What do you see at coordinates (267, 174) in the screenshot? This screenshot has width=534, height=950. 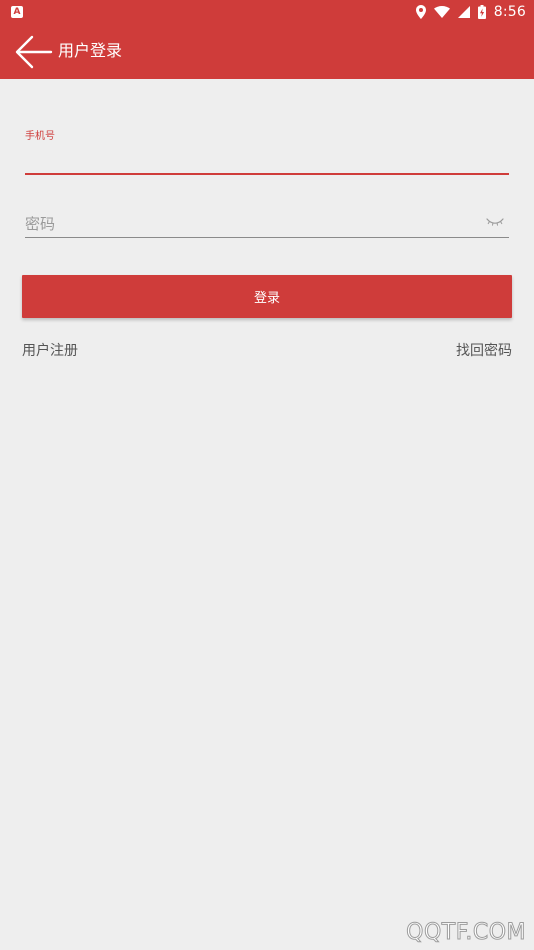 I see `phone-underline` at bounding box center [267, 174].